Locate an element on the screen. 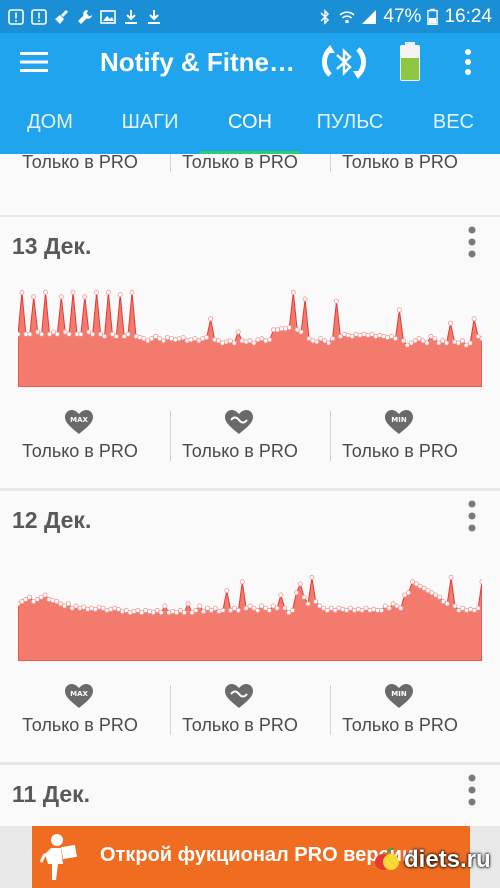 The width and height of the screenshot is (500, 888). tab-steps: ШАГИ is located at coordinates (150, 122).